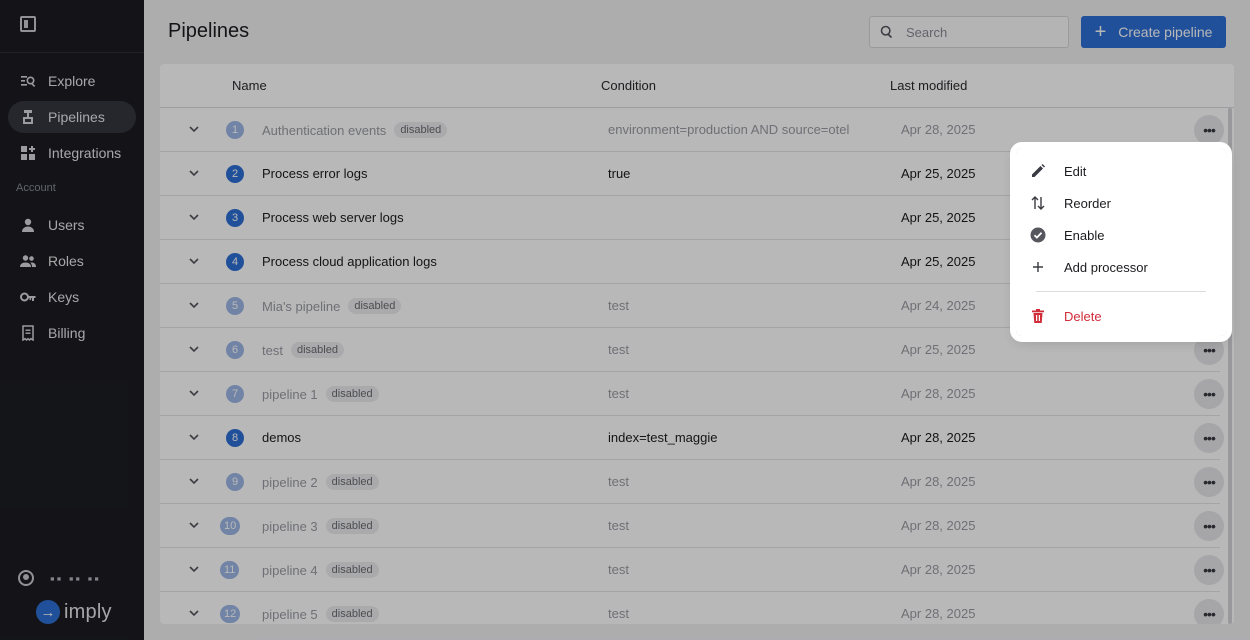 This screenshot has height=640, width=1250. What do you see at coordinates (628, 85) in the screenshot?
I see `column-header-condition: Condition` at bounding box center [628, 85].